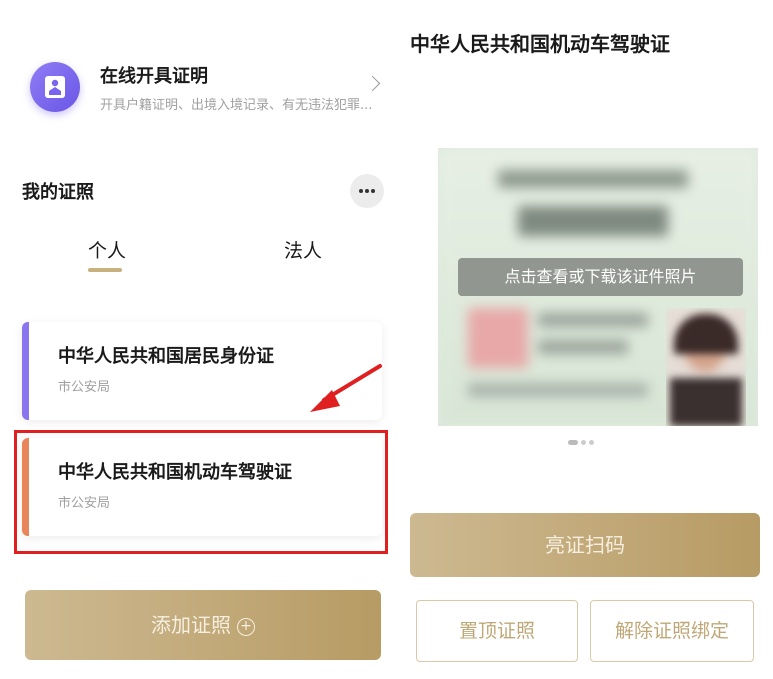 This screenshot has width=773, height=679. Describe the element at coordinates (303, 249) in the screenshot. I see `tab-legal-entity: 法人` at that location.